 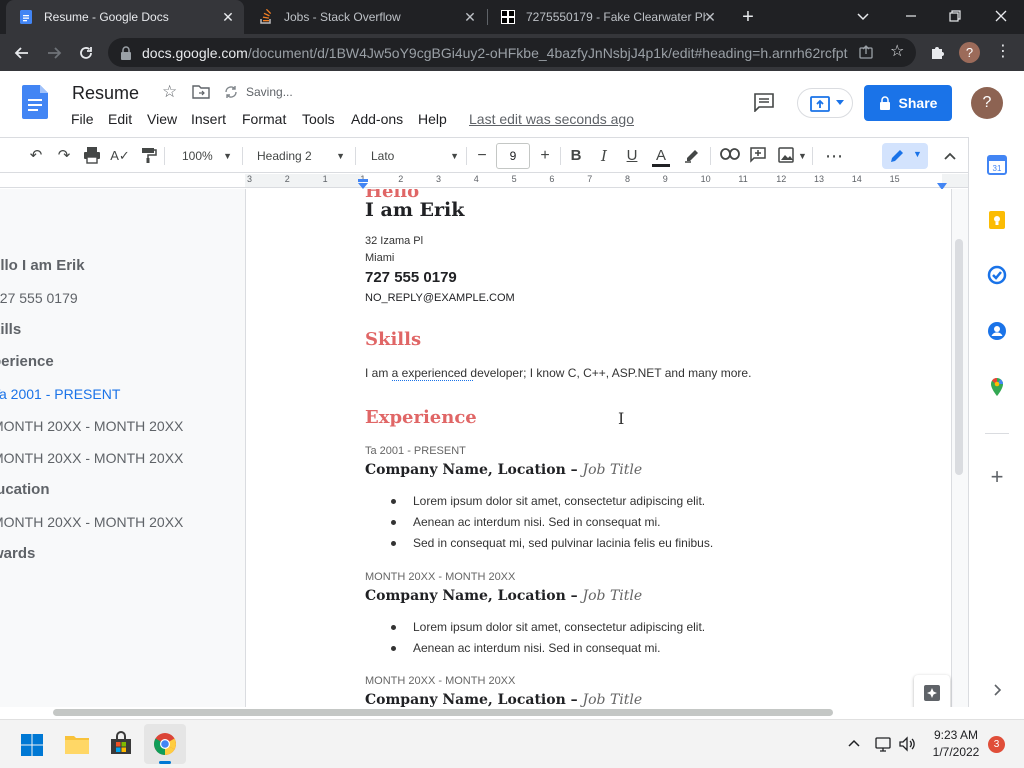 What do you see at coordinates (318, 119) in the screenshot?
I see `menu-tools: Tools` at bounding box center [318, 119].